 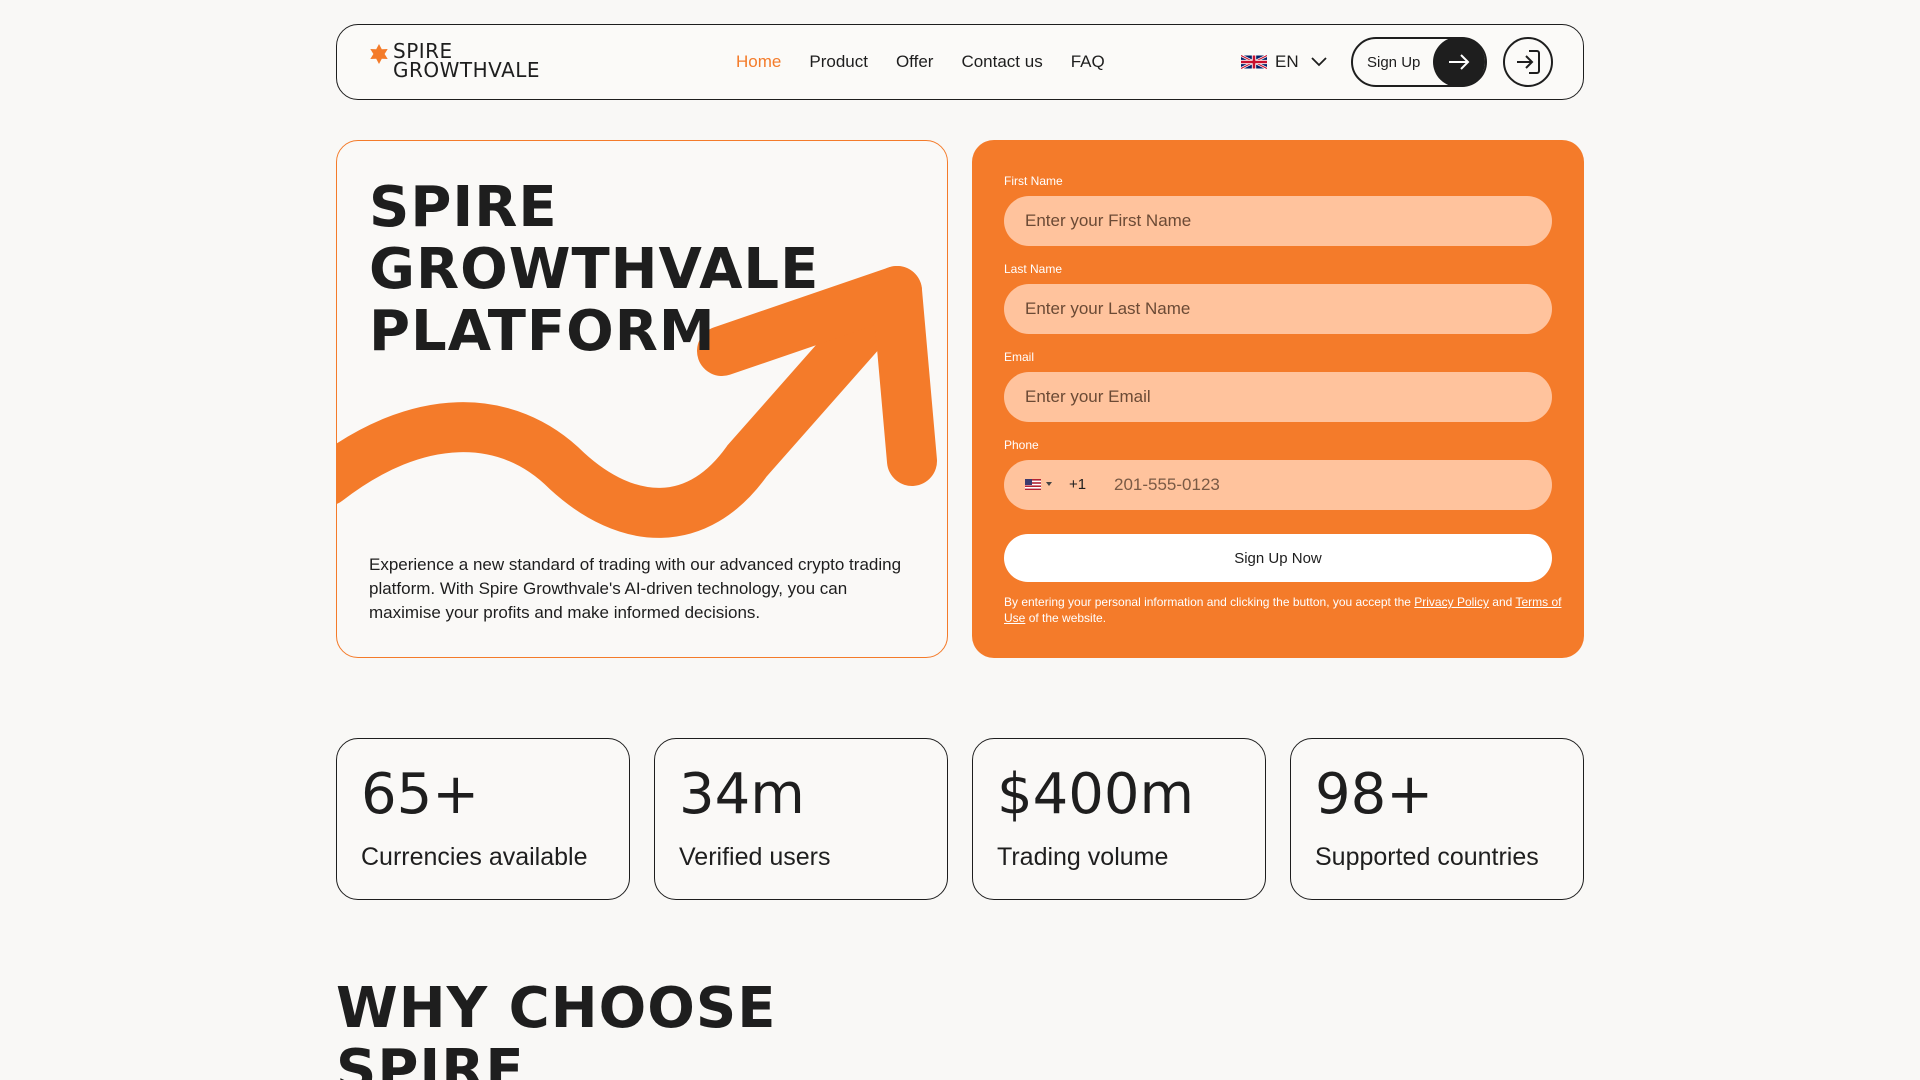 I want to click on first-name-label: First Name, so click(x=1033, y=181).